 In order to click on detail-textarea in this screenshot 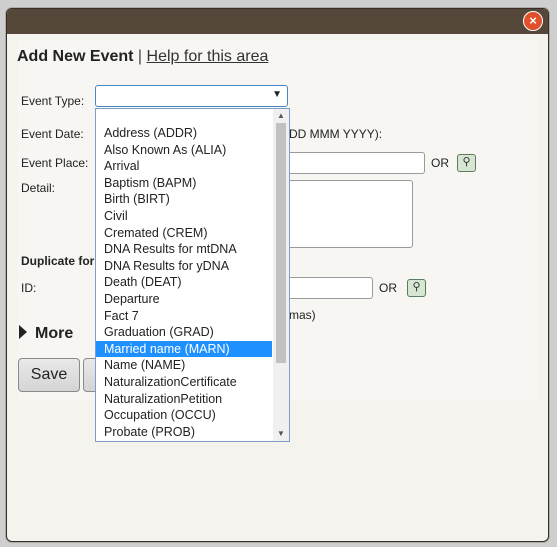, I will do `click(350, 214)`.